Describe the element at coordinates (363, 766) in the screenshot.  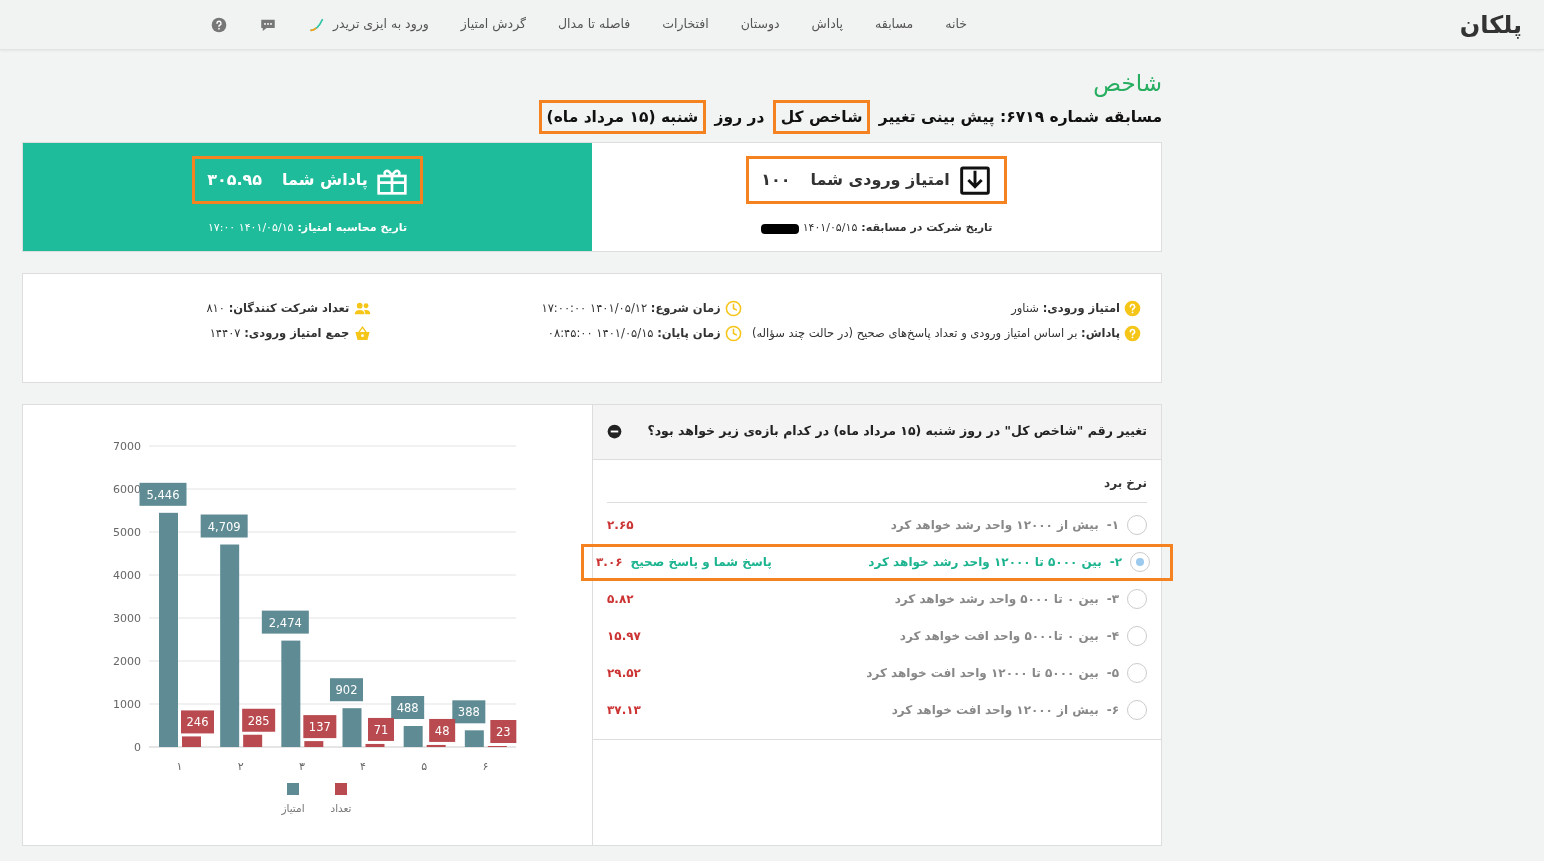
I see `axis-tick-label: ۴` at that location.